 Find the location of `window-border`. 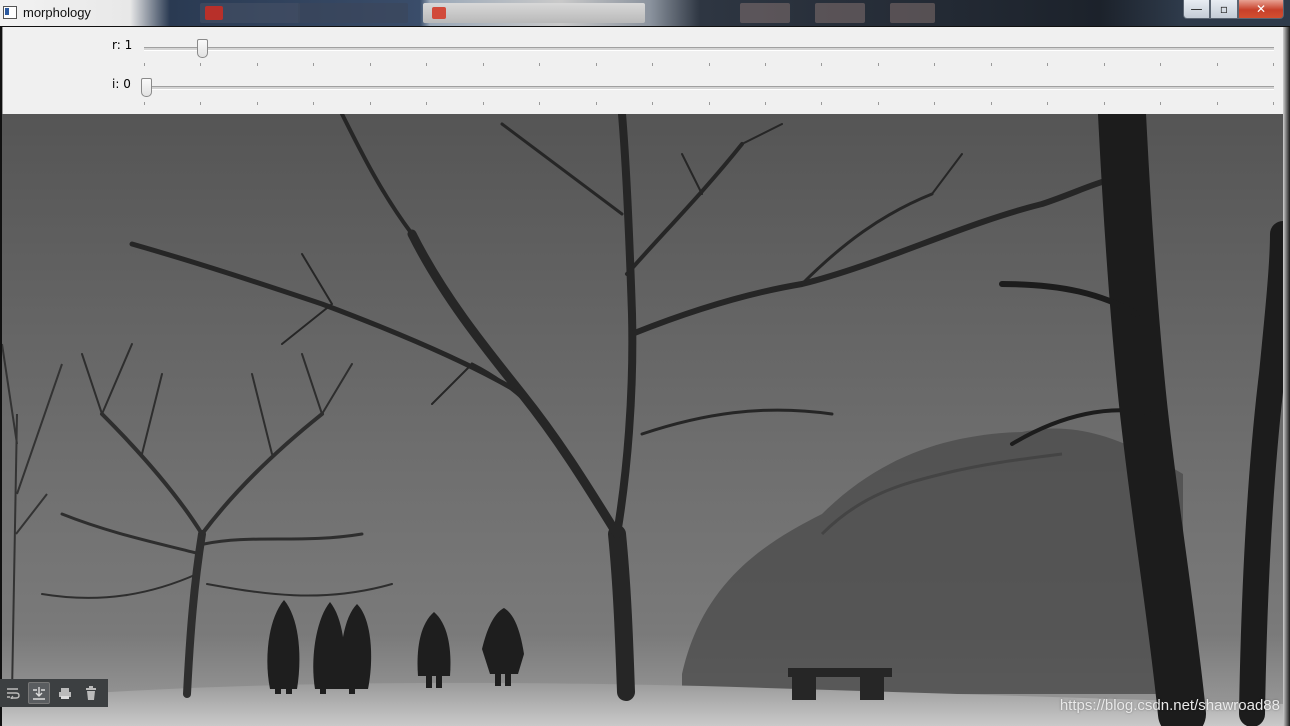

window-border is located at coordinates (1286, 376).